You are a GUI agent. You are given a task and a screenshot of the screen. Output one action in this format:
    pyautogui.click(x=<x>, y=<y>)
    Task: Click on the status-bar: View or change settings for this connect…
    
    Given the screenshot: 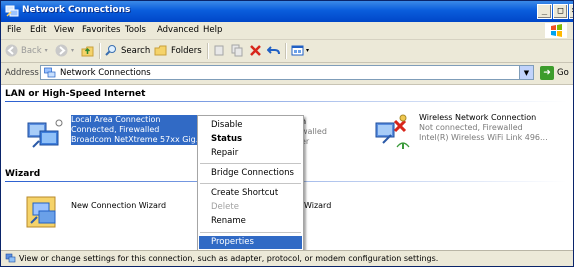 What is the action you would take?
    pyautogui.click(x=287, y=258)
    